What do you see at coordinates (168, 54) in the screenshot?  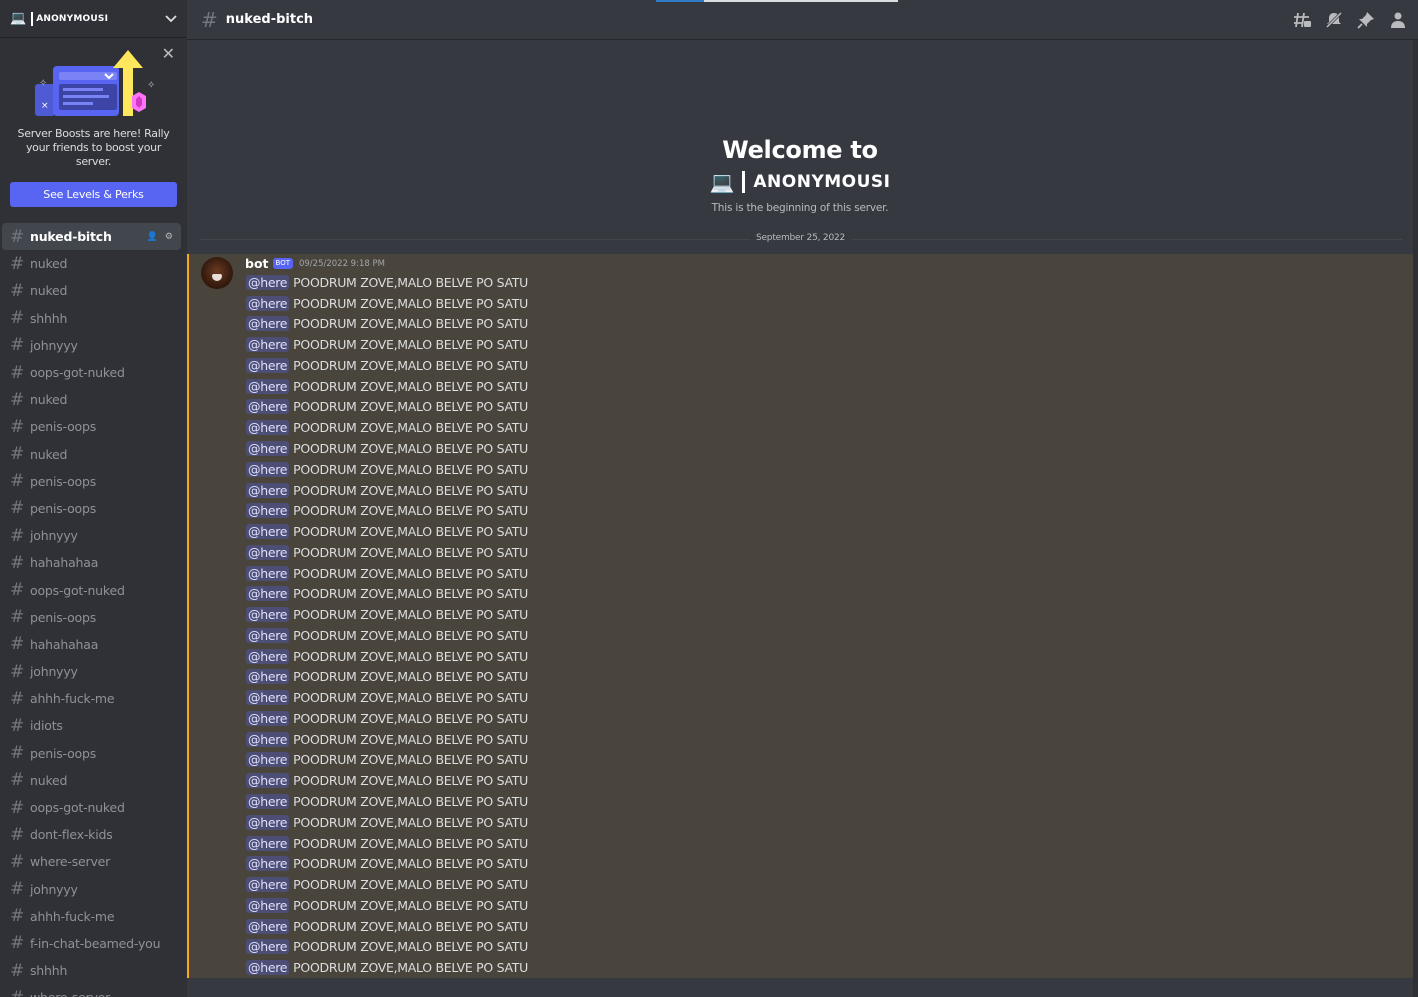 I see `close-icon: ✕` at bounding box center [168, 54].